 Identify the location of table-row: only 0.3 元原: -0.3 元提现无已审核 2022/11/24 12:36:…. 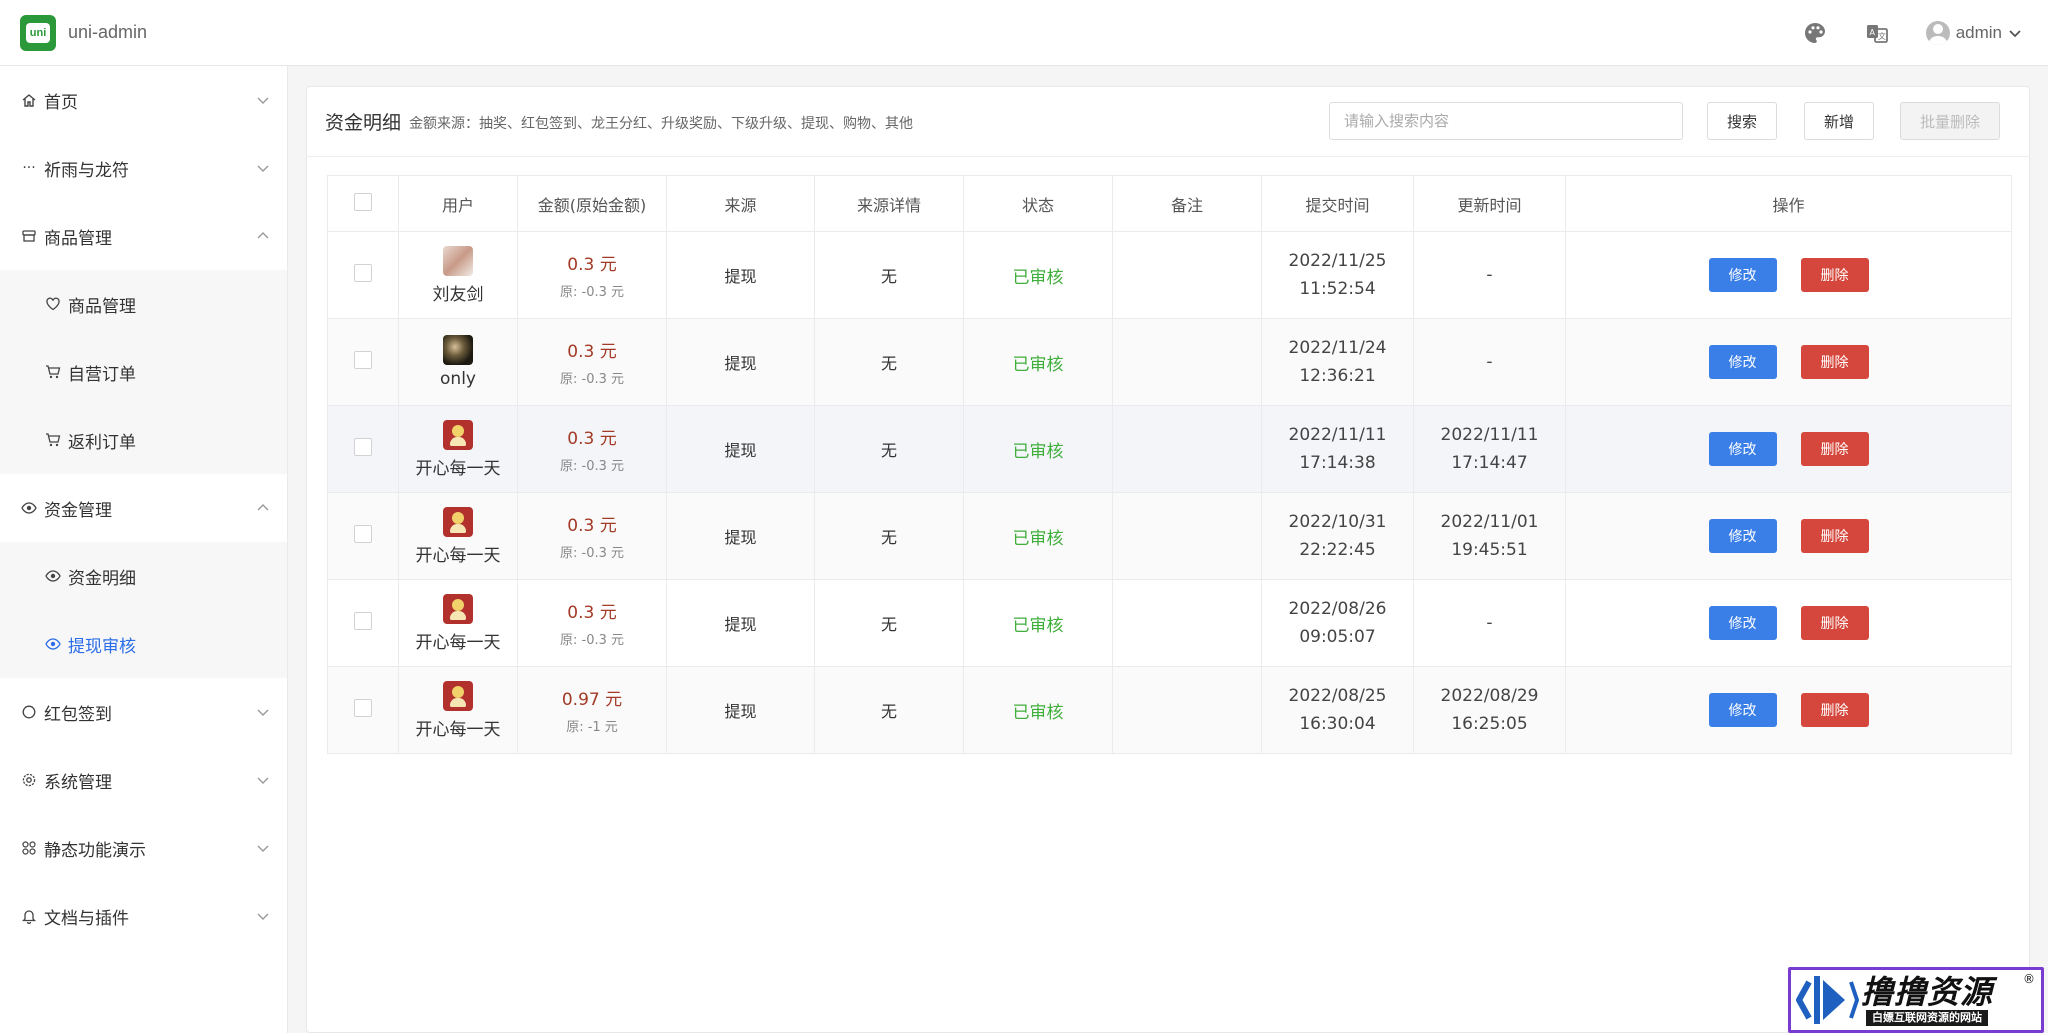
(1169, 362).